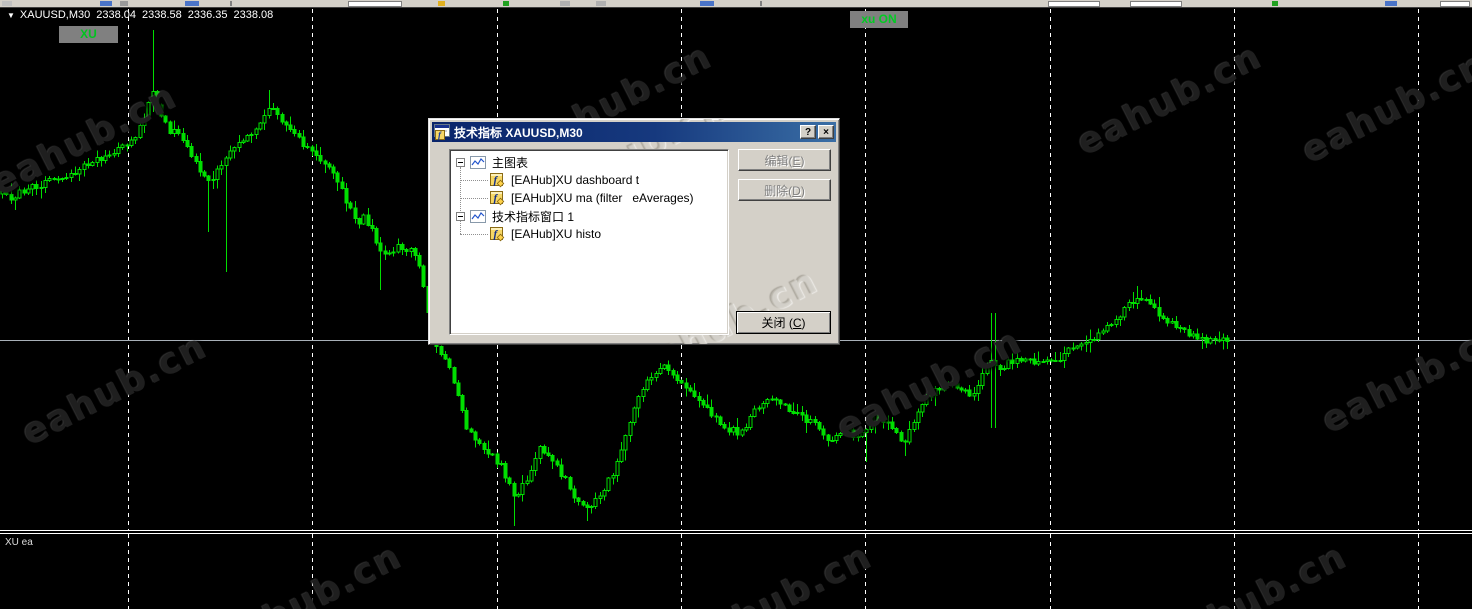 This screenshot has height=609, width=1472. I want to click on subwindow-indicator-label: XU ea, so click(19, 542).